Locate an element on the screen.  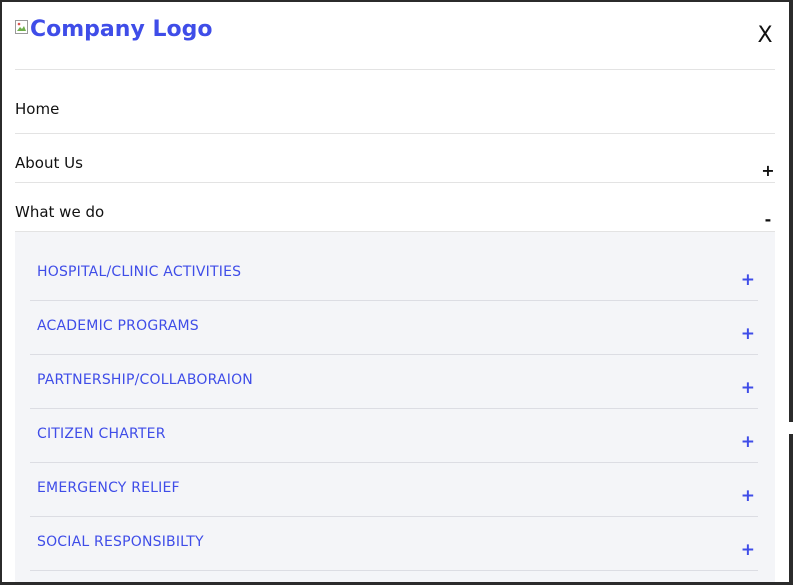
window-edge is located at coordinates (791, 212).